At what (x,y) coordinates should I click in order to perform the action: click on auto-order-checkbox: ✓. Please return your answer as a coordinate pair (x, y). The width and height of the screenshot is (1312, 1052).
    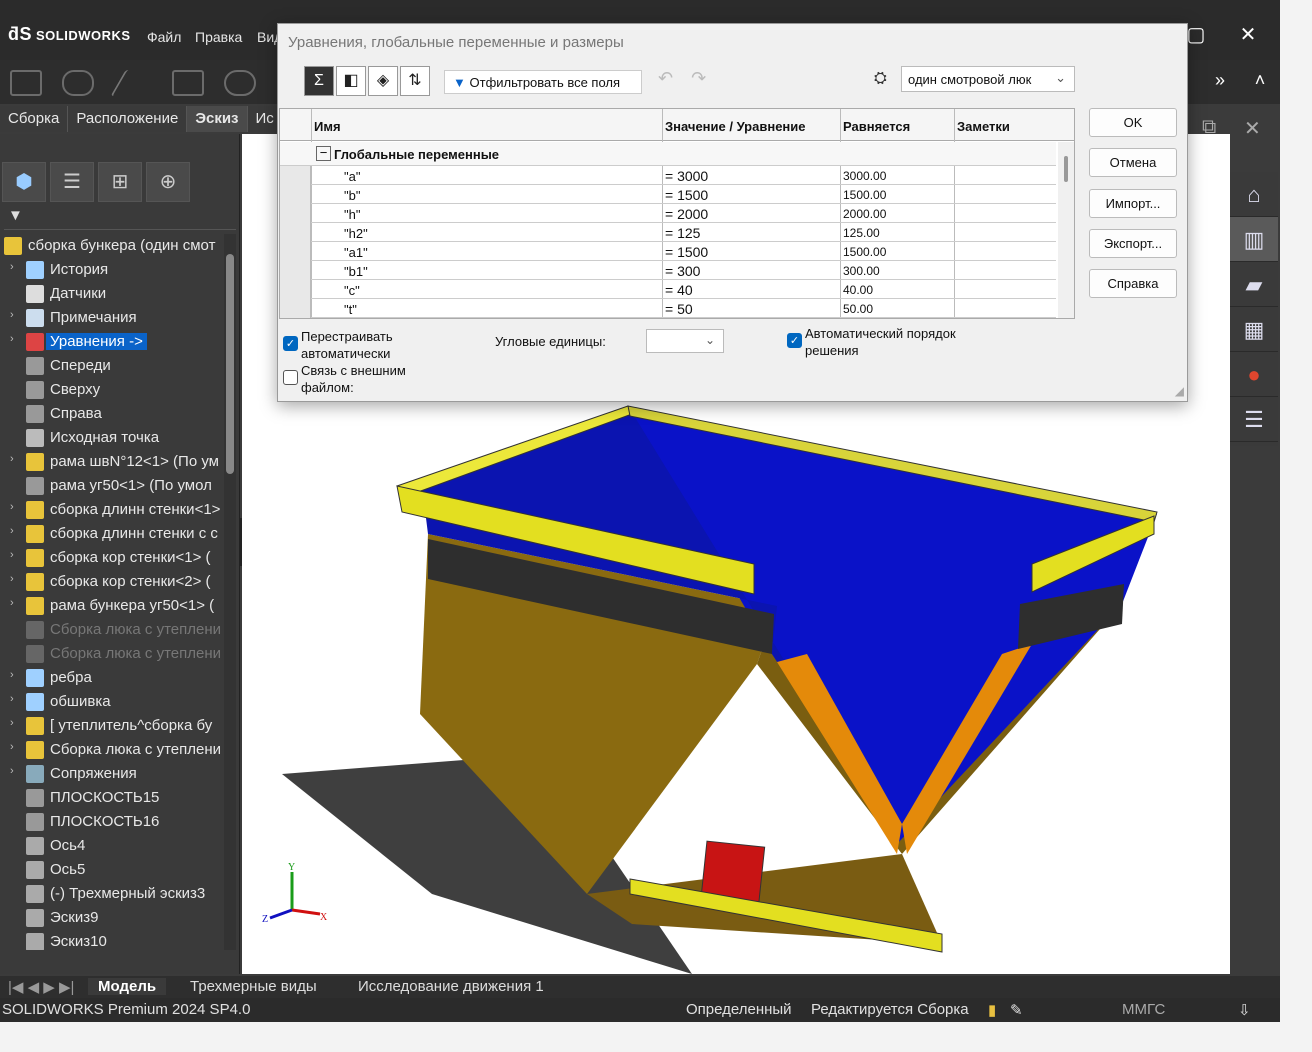
    Looking at the image, I should click on (794, 340).